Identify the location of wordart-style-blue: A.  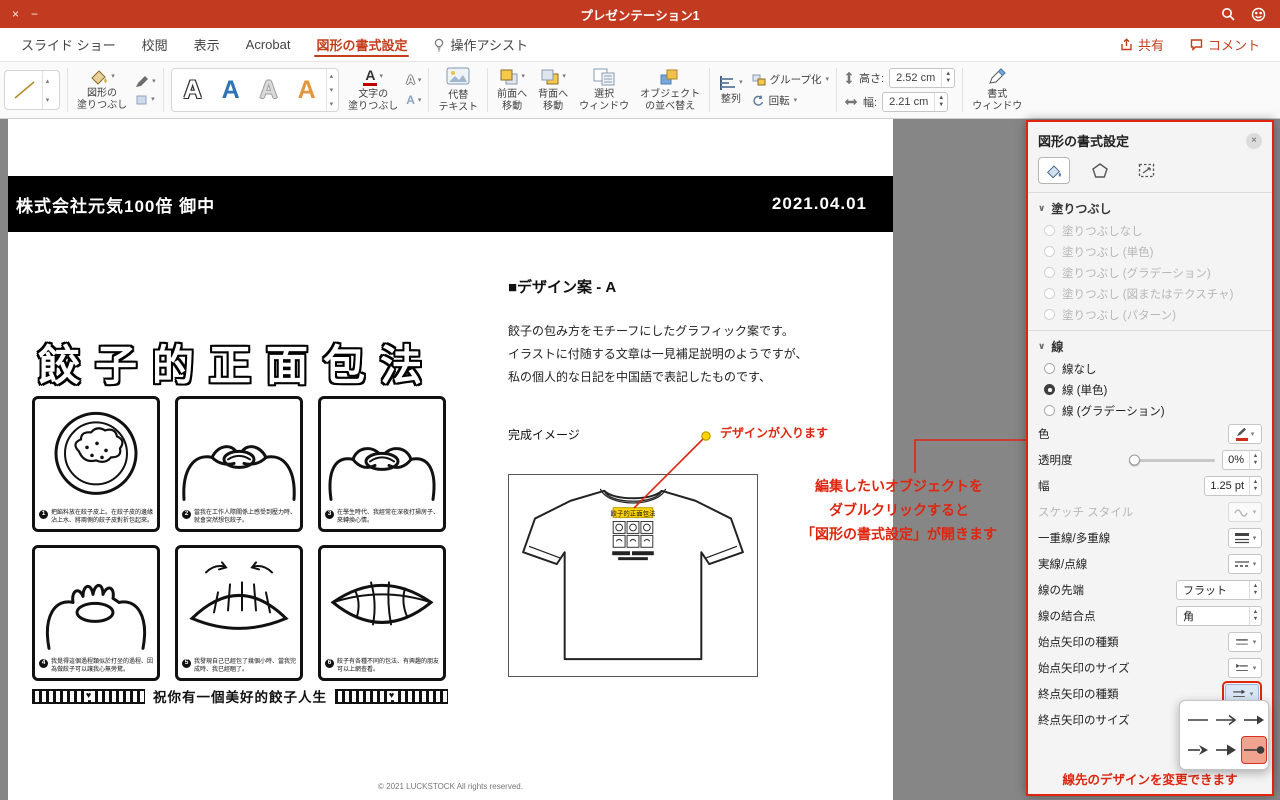
(231, 90).